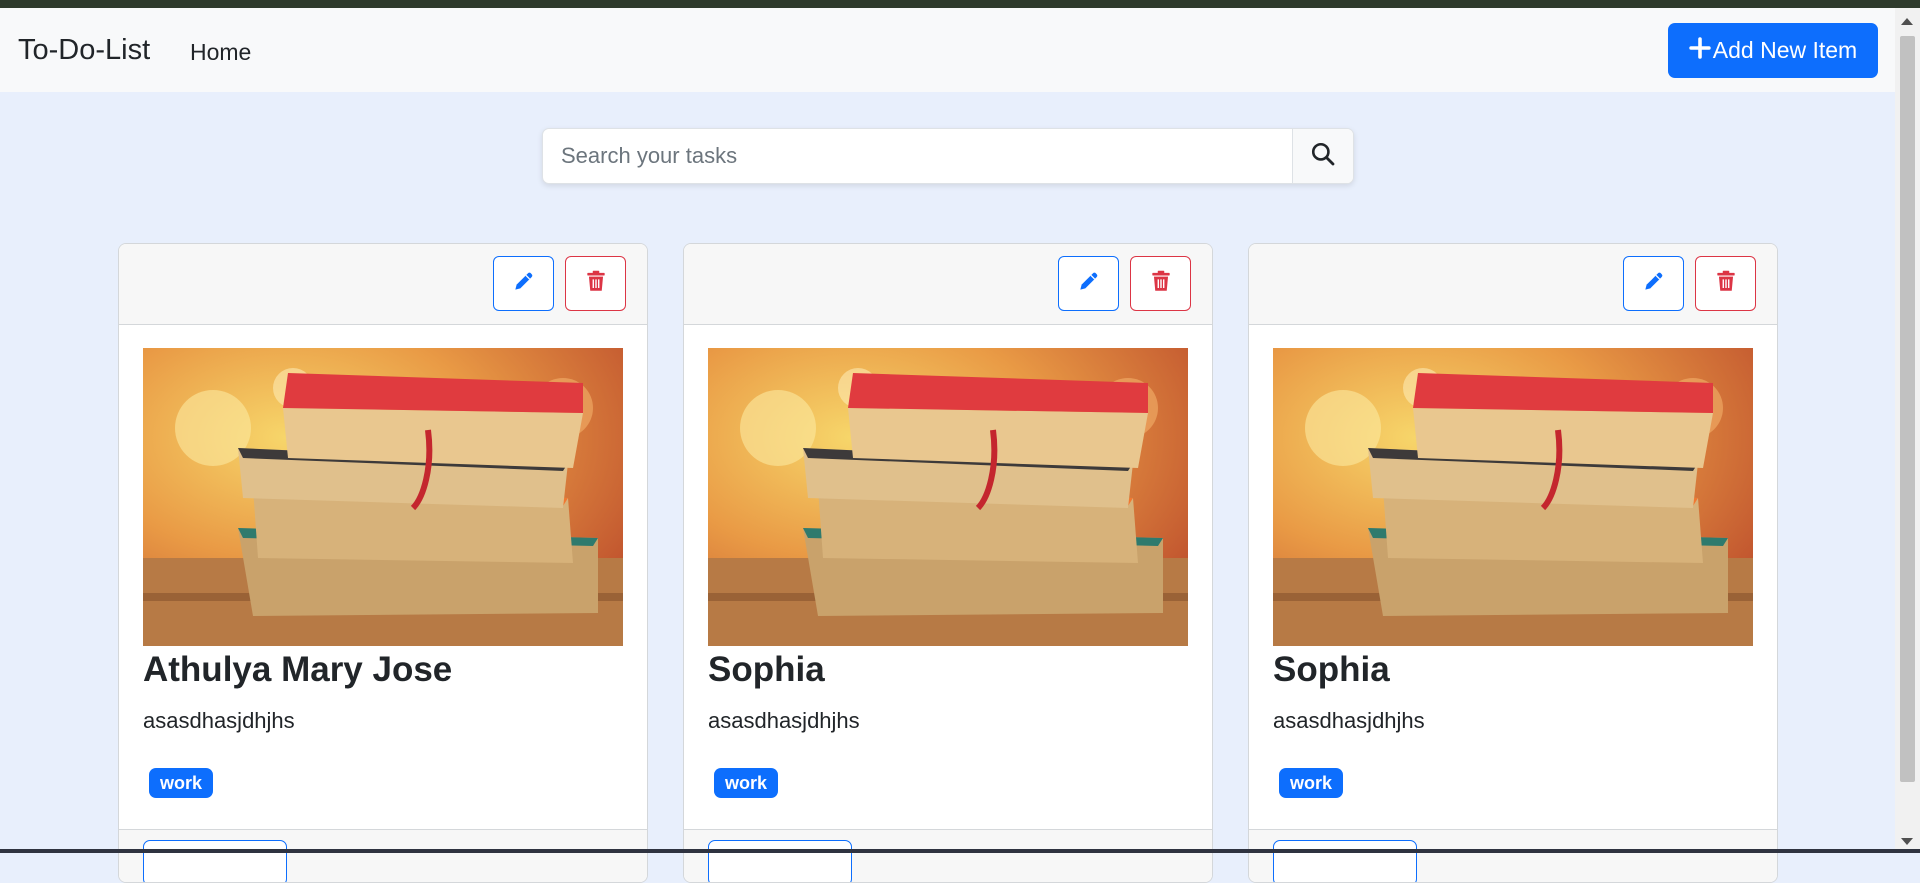  I want to click on vertical-scrollbar, so click(1907, 430).